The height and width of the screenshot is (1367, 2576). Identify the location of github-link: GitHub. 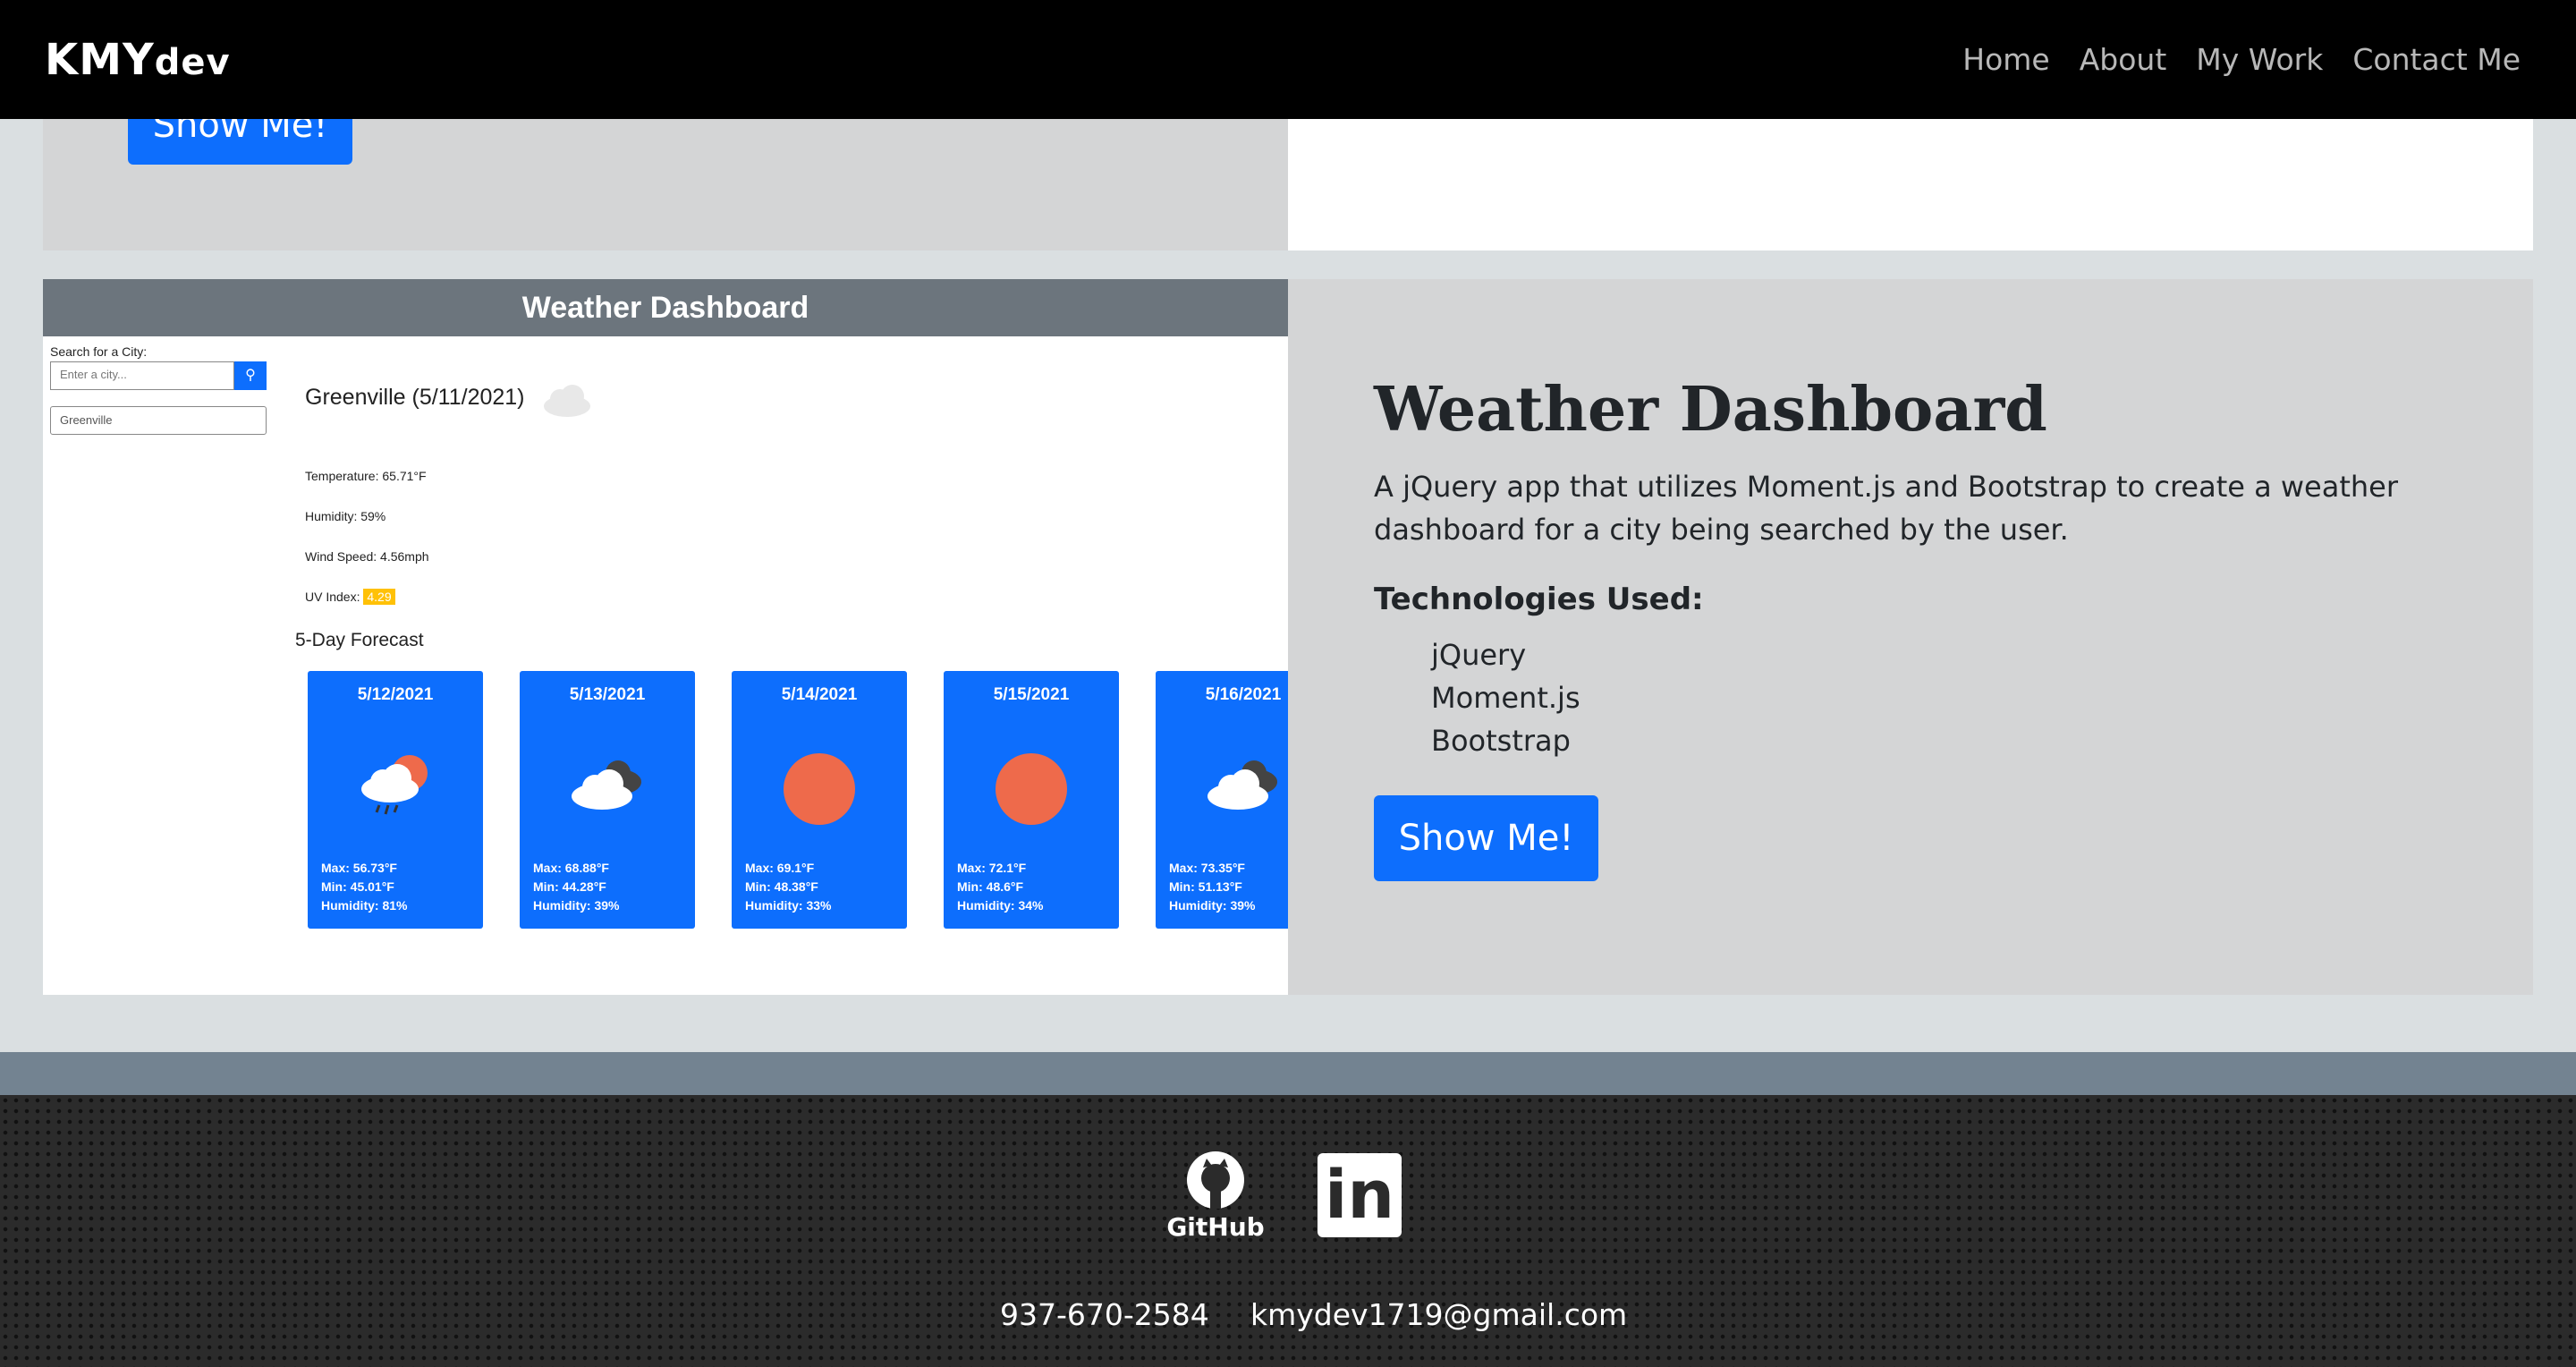
(1215, 1196).